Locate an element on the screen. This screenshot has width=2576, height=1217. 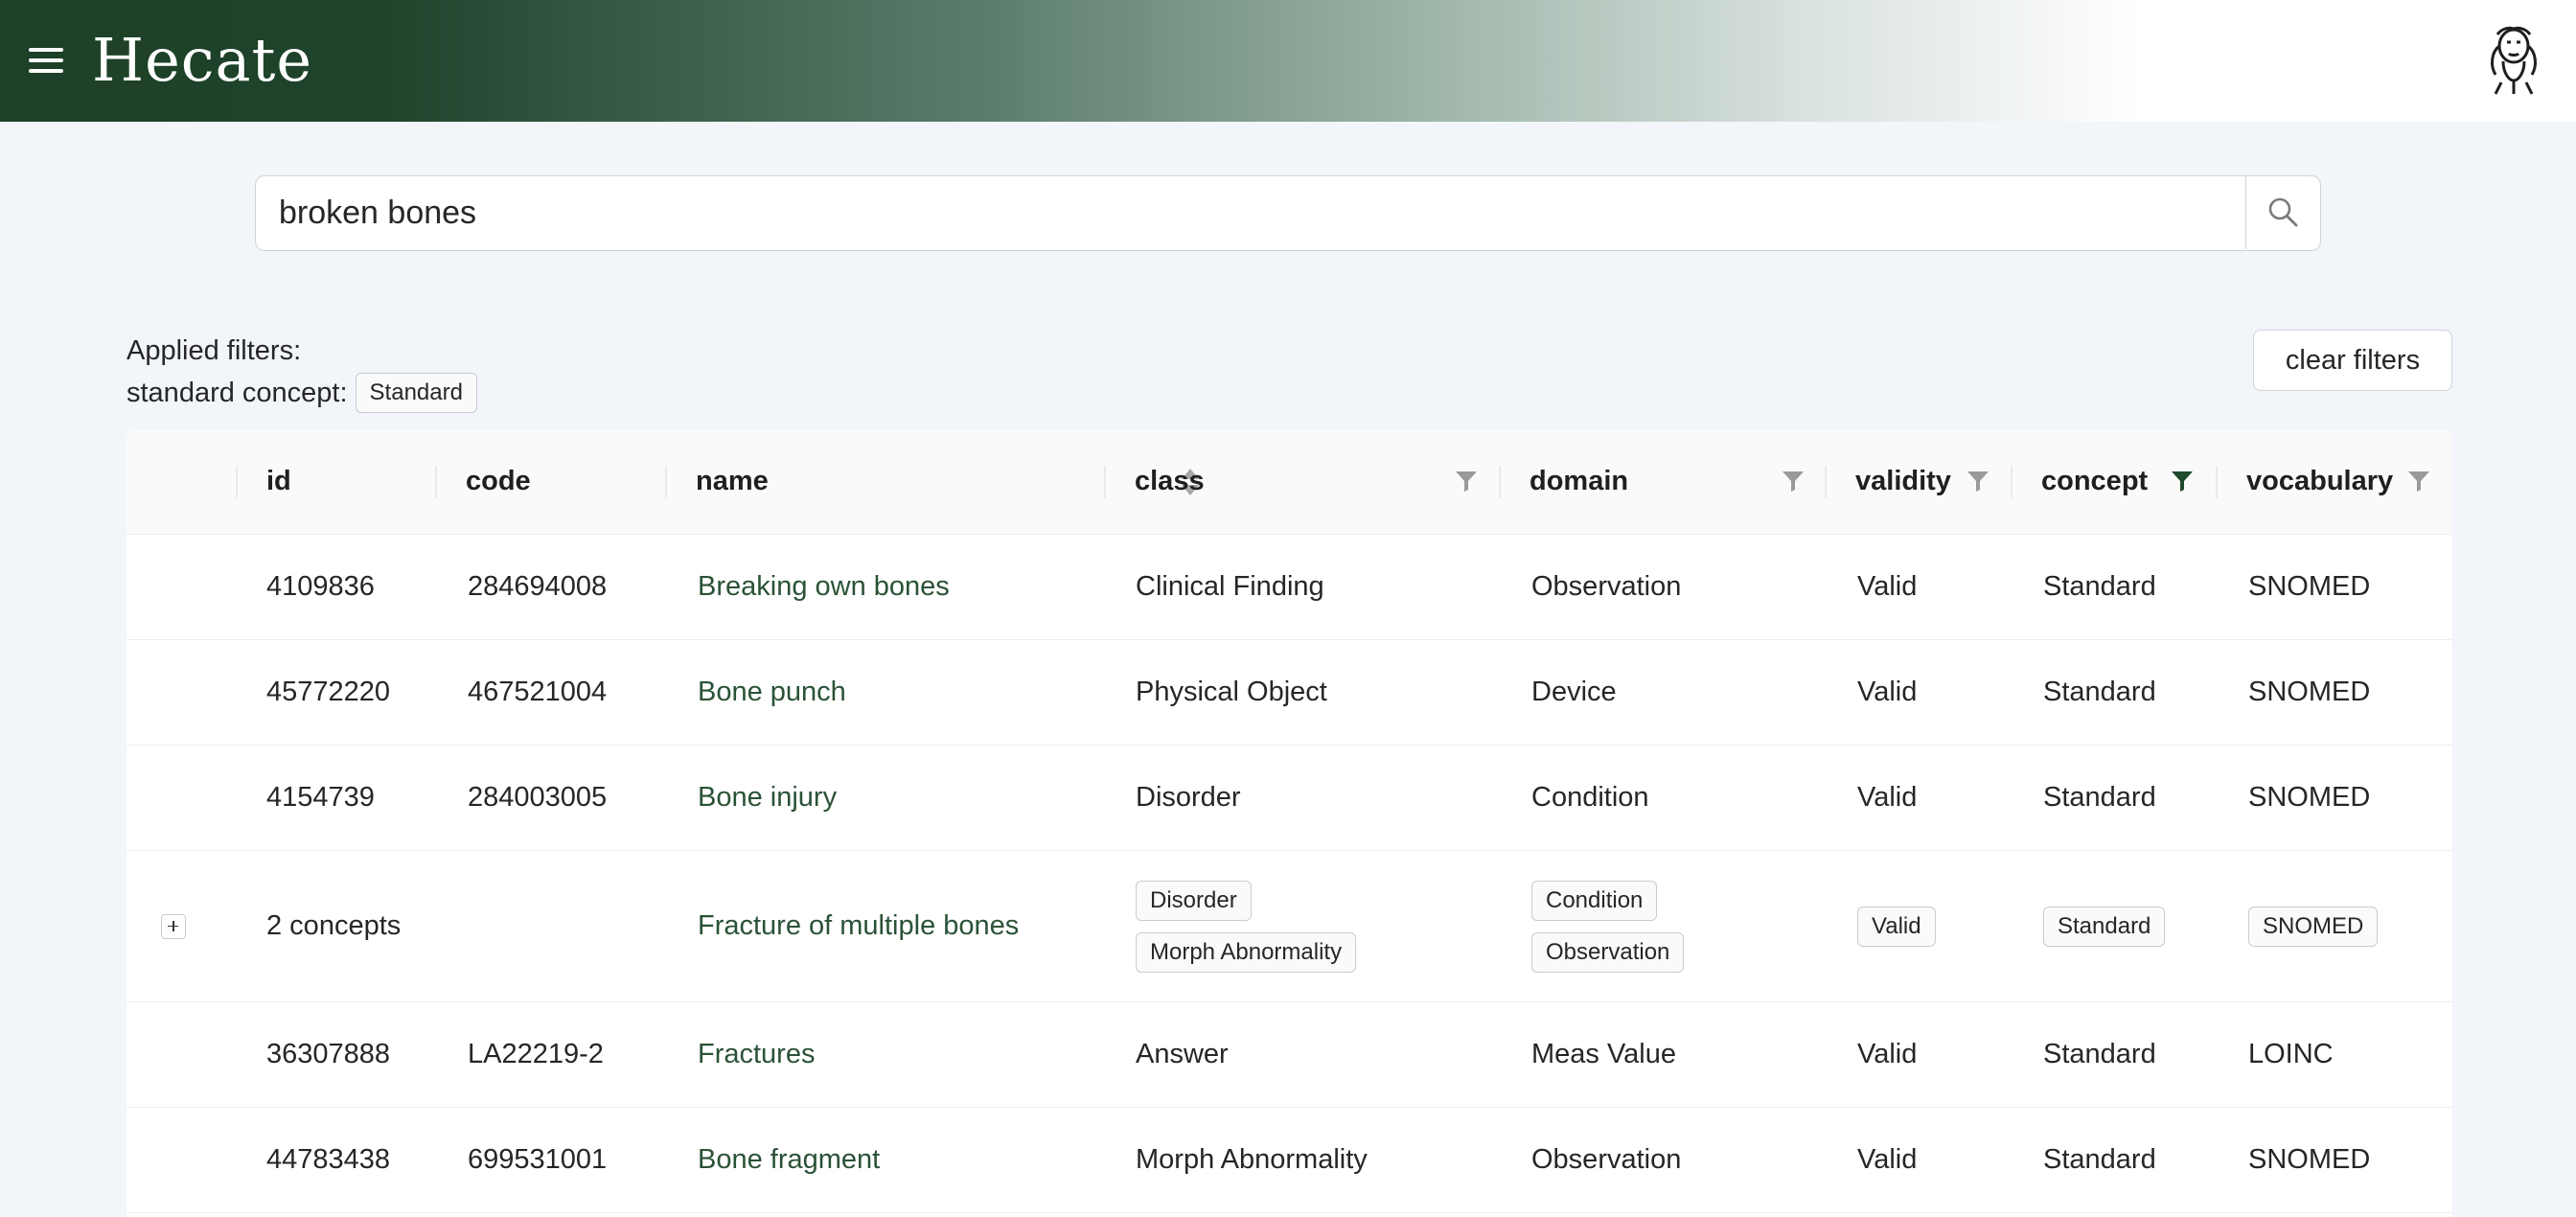
class-tag: Morph Abnormality is located at coordinates (1246, 952).